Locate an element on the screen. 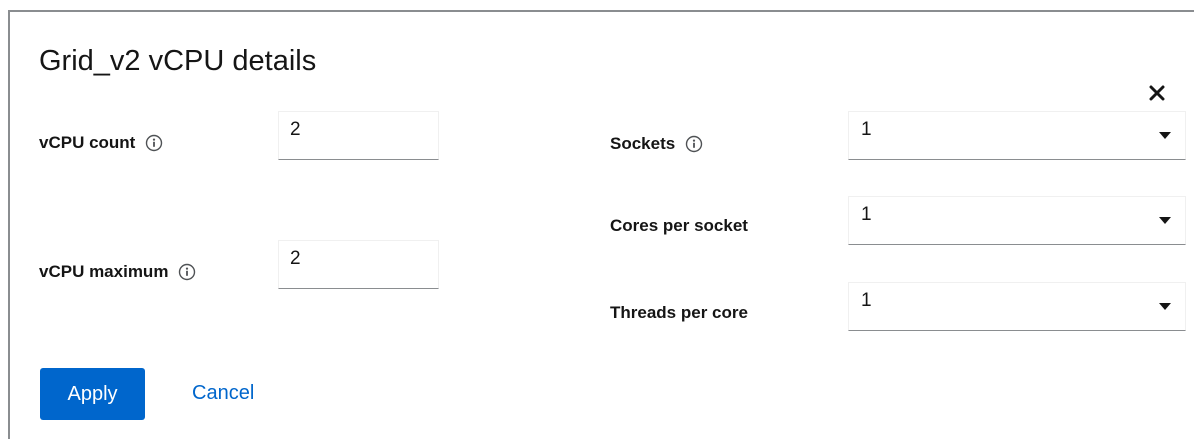  threads-per-core-select-value: 1 is located at coordinates (866, 300).